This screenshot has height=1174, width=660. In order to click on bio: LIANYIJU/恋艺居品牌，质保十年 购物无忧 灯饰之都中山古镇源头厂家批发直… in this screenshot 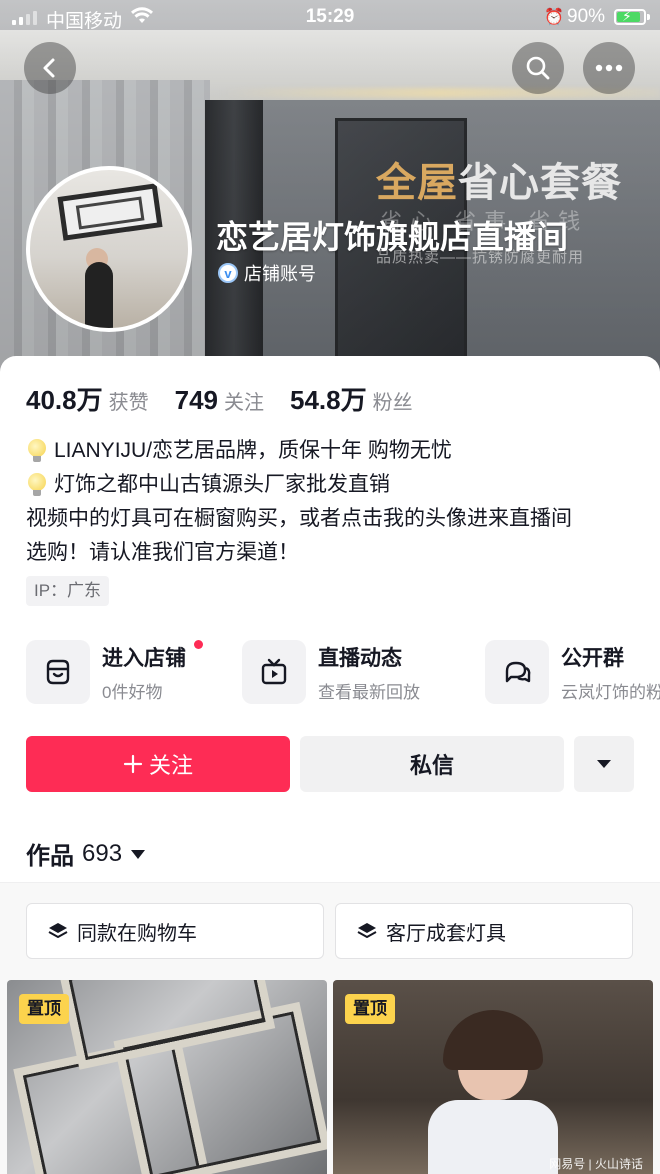, I will do `click(331, 502)`.